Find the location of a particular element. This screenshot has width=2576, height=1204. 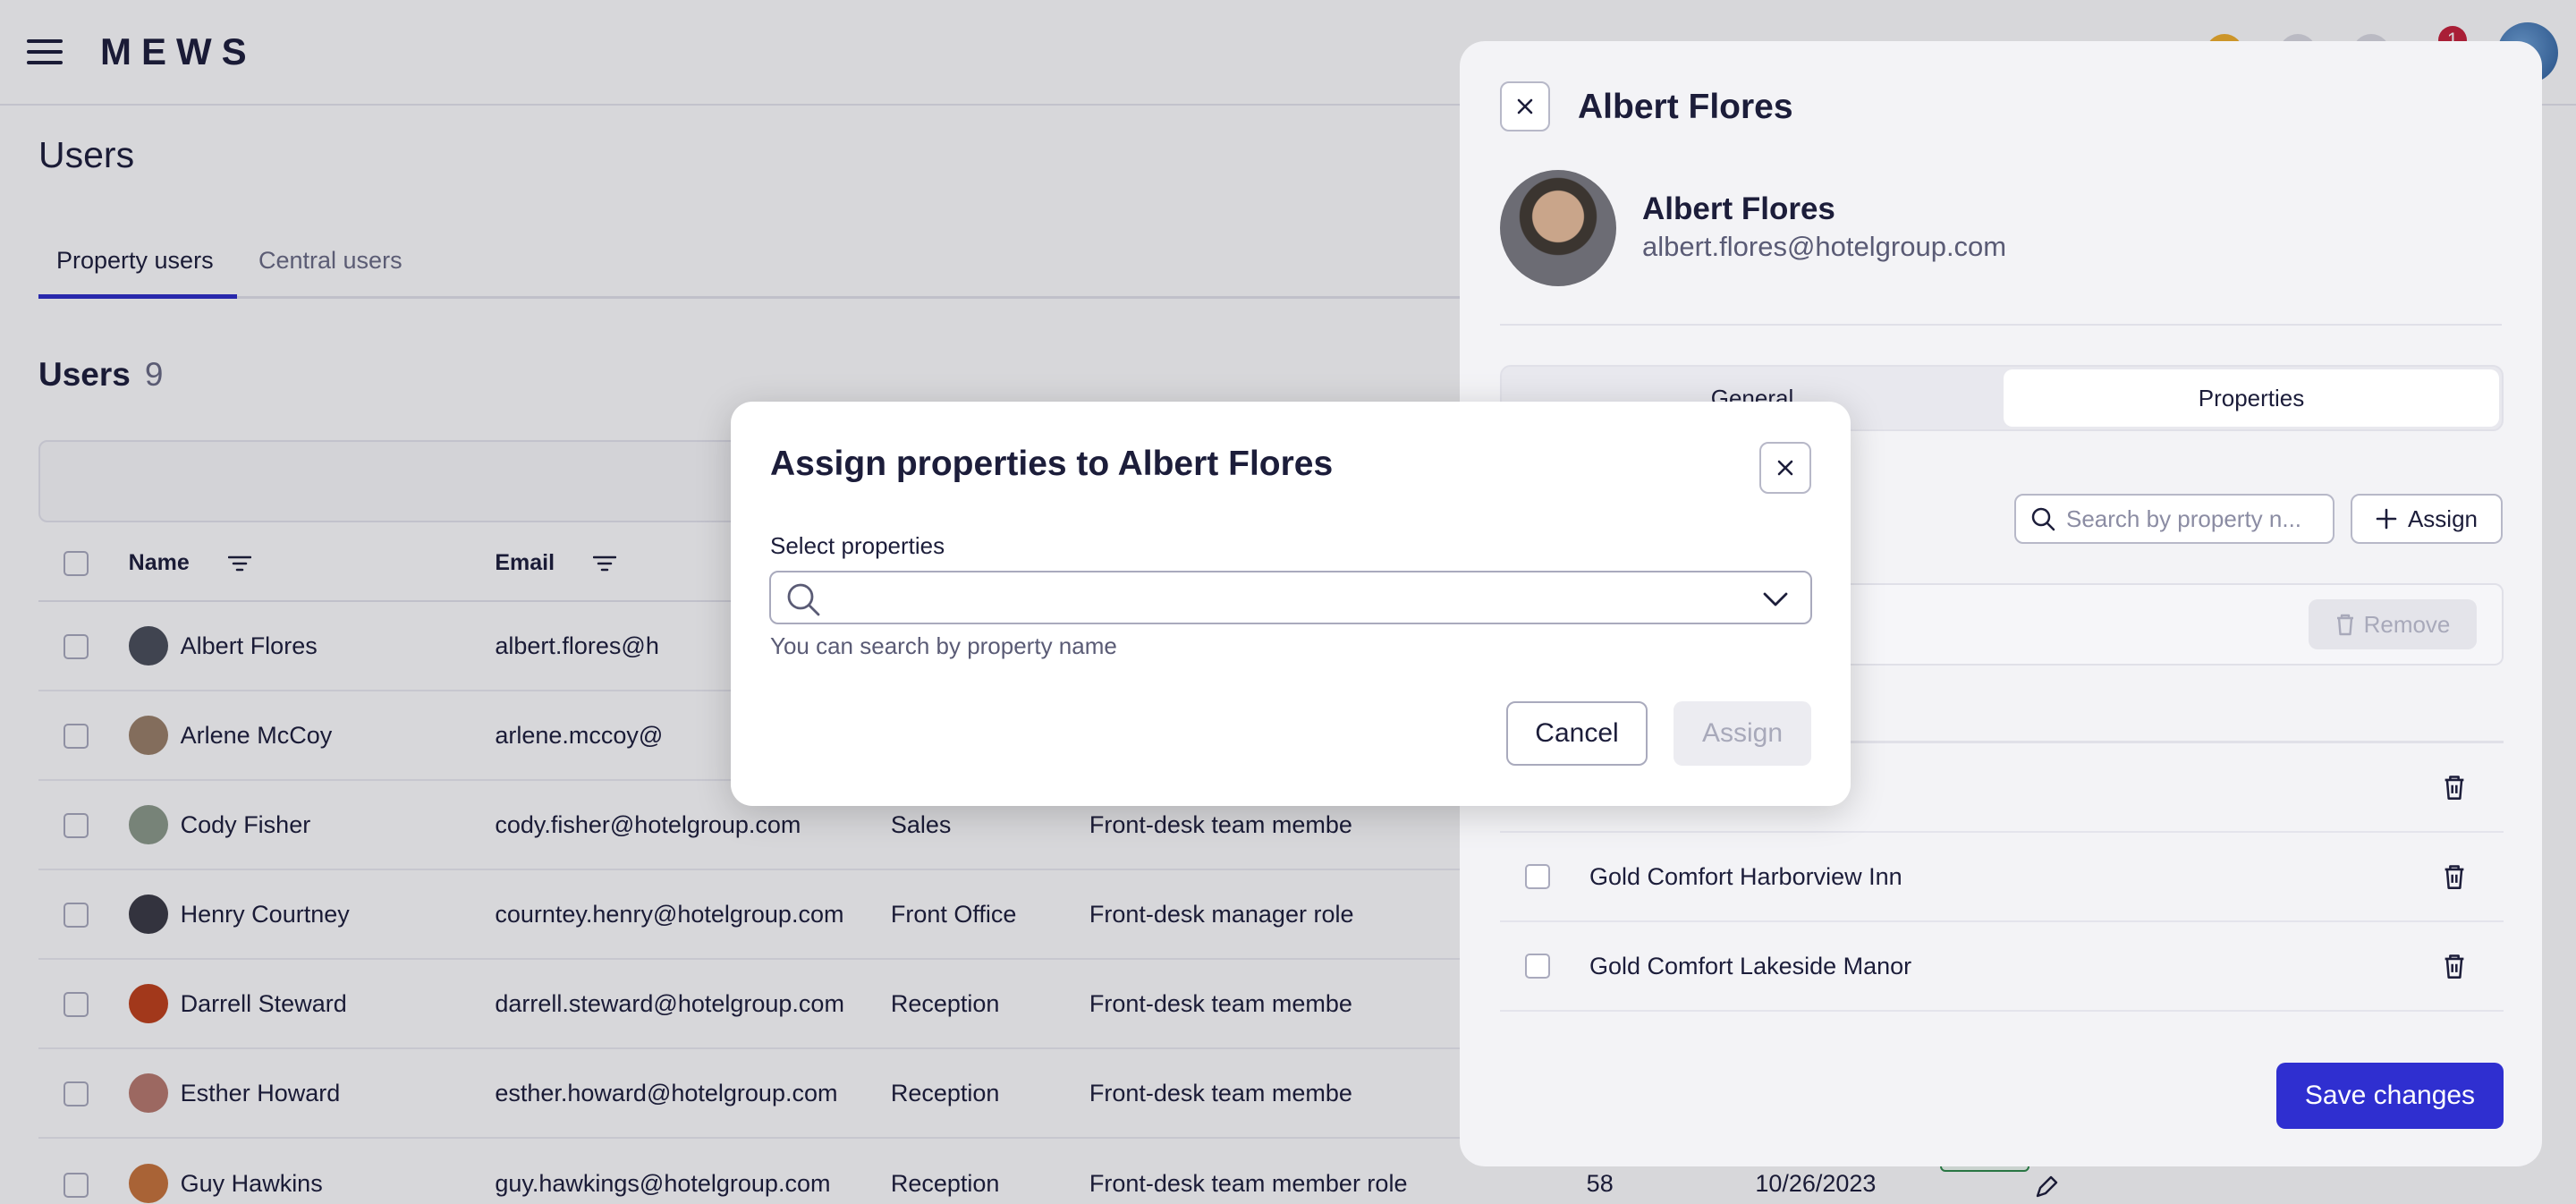

divider is located at coordinates (2001, 325).